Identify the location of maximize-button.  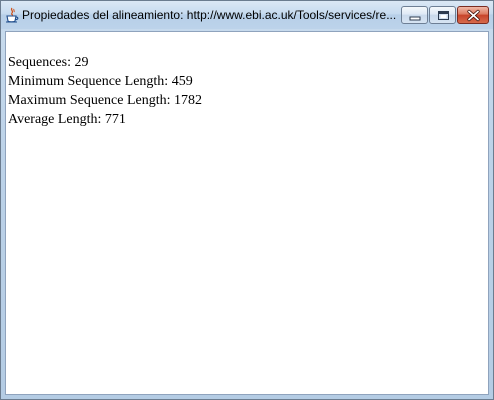
(442, 15).